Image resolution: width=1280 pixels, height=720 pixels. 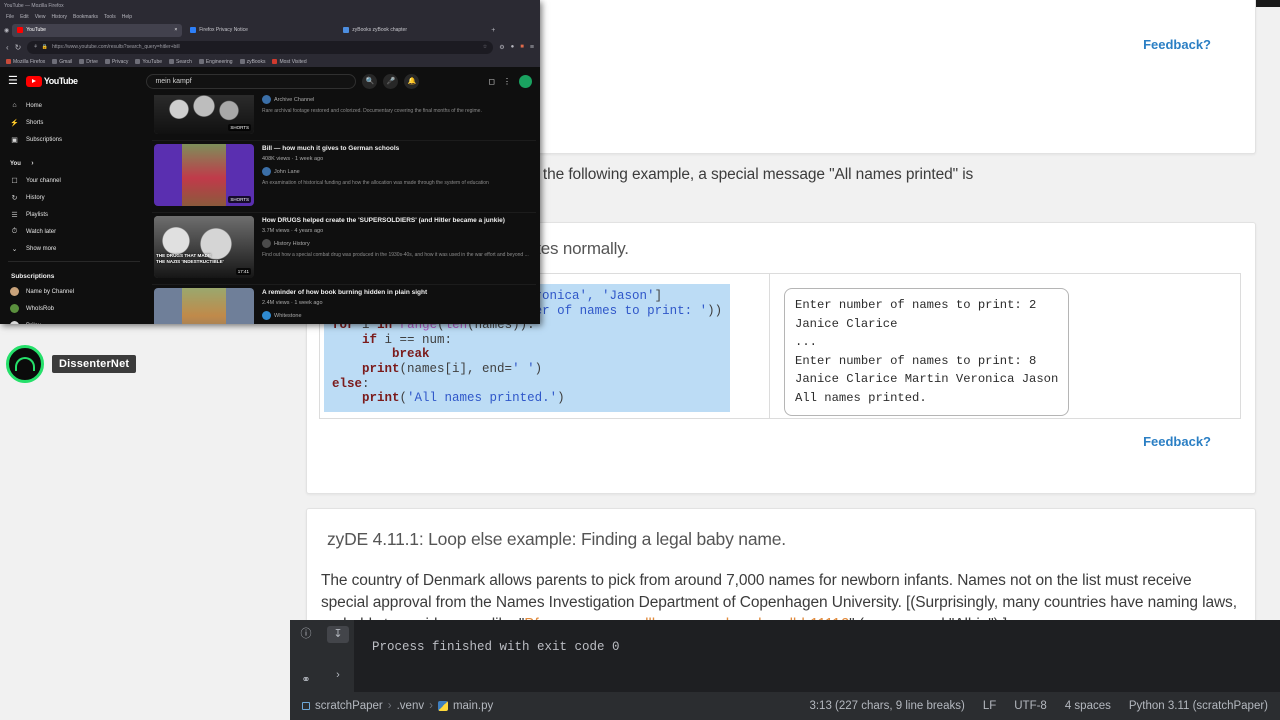 What do you see at coordinates (398, 99) in the screenshot?
I see `video-channel: Archive Channel` at bounding box center [398, 99].